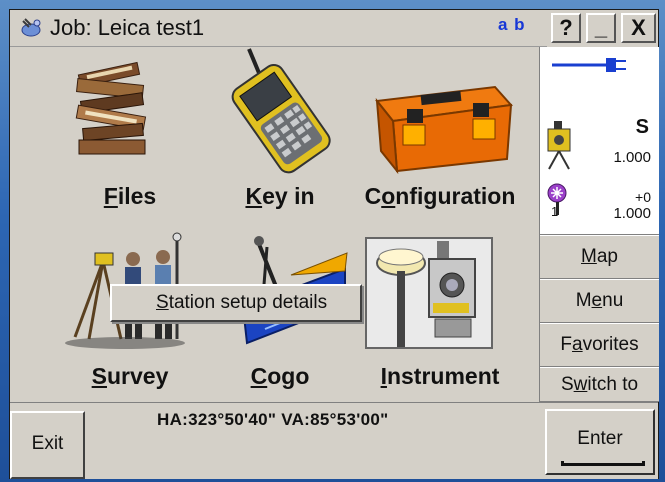 This screenshot has height=482, width=665. Describe the element at coordinates (559, 145) in the screenshot. I see `total-station-status-icon` at that location.